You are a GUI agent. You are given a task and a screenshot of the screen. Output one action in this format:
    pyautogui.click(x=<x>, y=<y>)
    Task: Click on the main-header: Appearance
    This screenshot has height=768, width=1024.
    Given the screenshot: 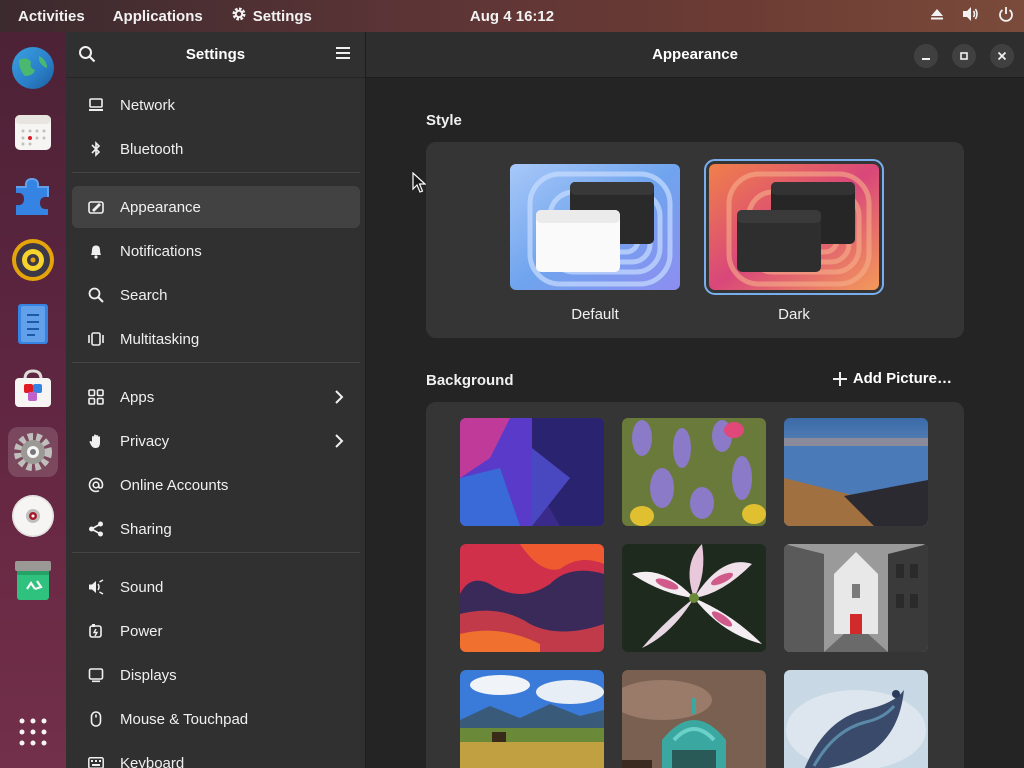 What is the action you would take?
    pyautogui.click(x=695, y=55)
    